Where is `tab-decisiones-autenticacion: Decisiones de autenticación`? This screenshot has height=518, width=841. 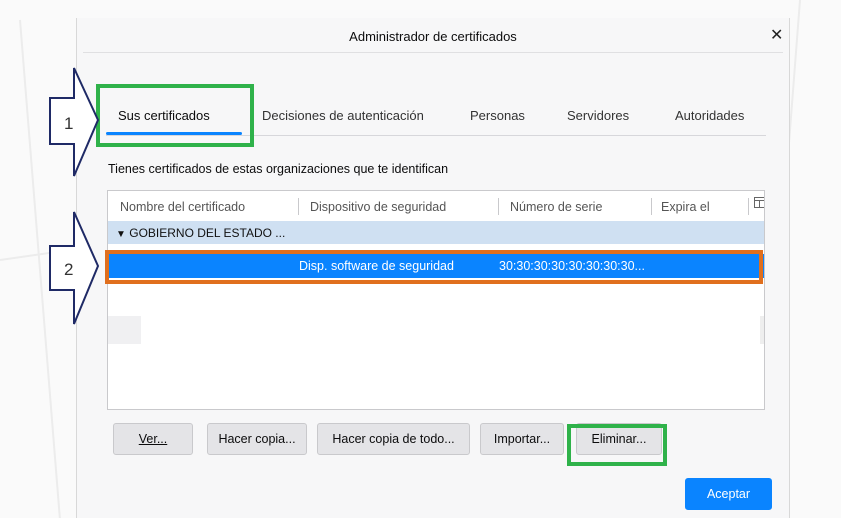 tab-decisiones-autenticacion: Decisiones de autenticación is located at coordinates (343, 115).